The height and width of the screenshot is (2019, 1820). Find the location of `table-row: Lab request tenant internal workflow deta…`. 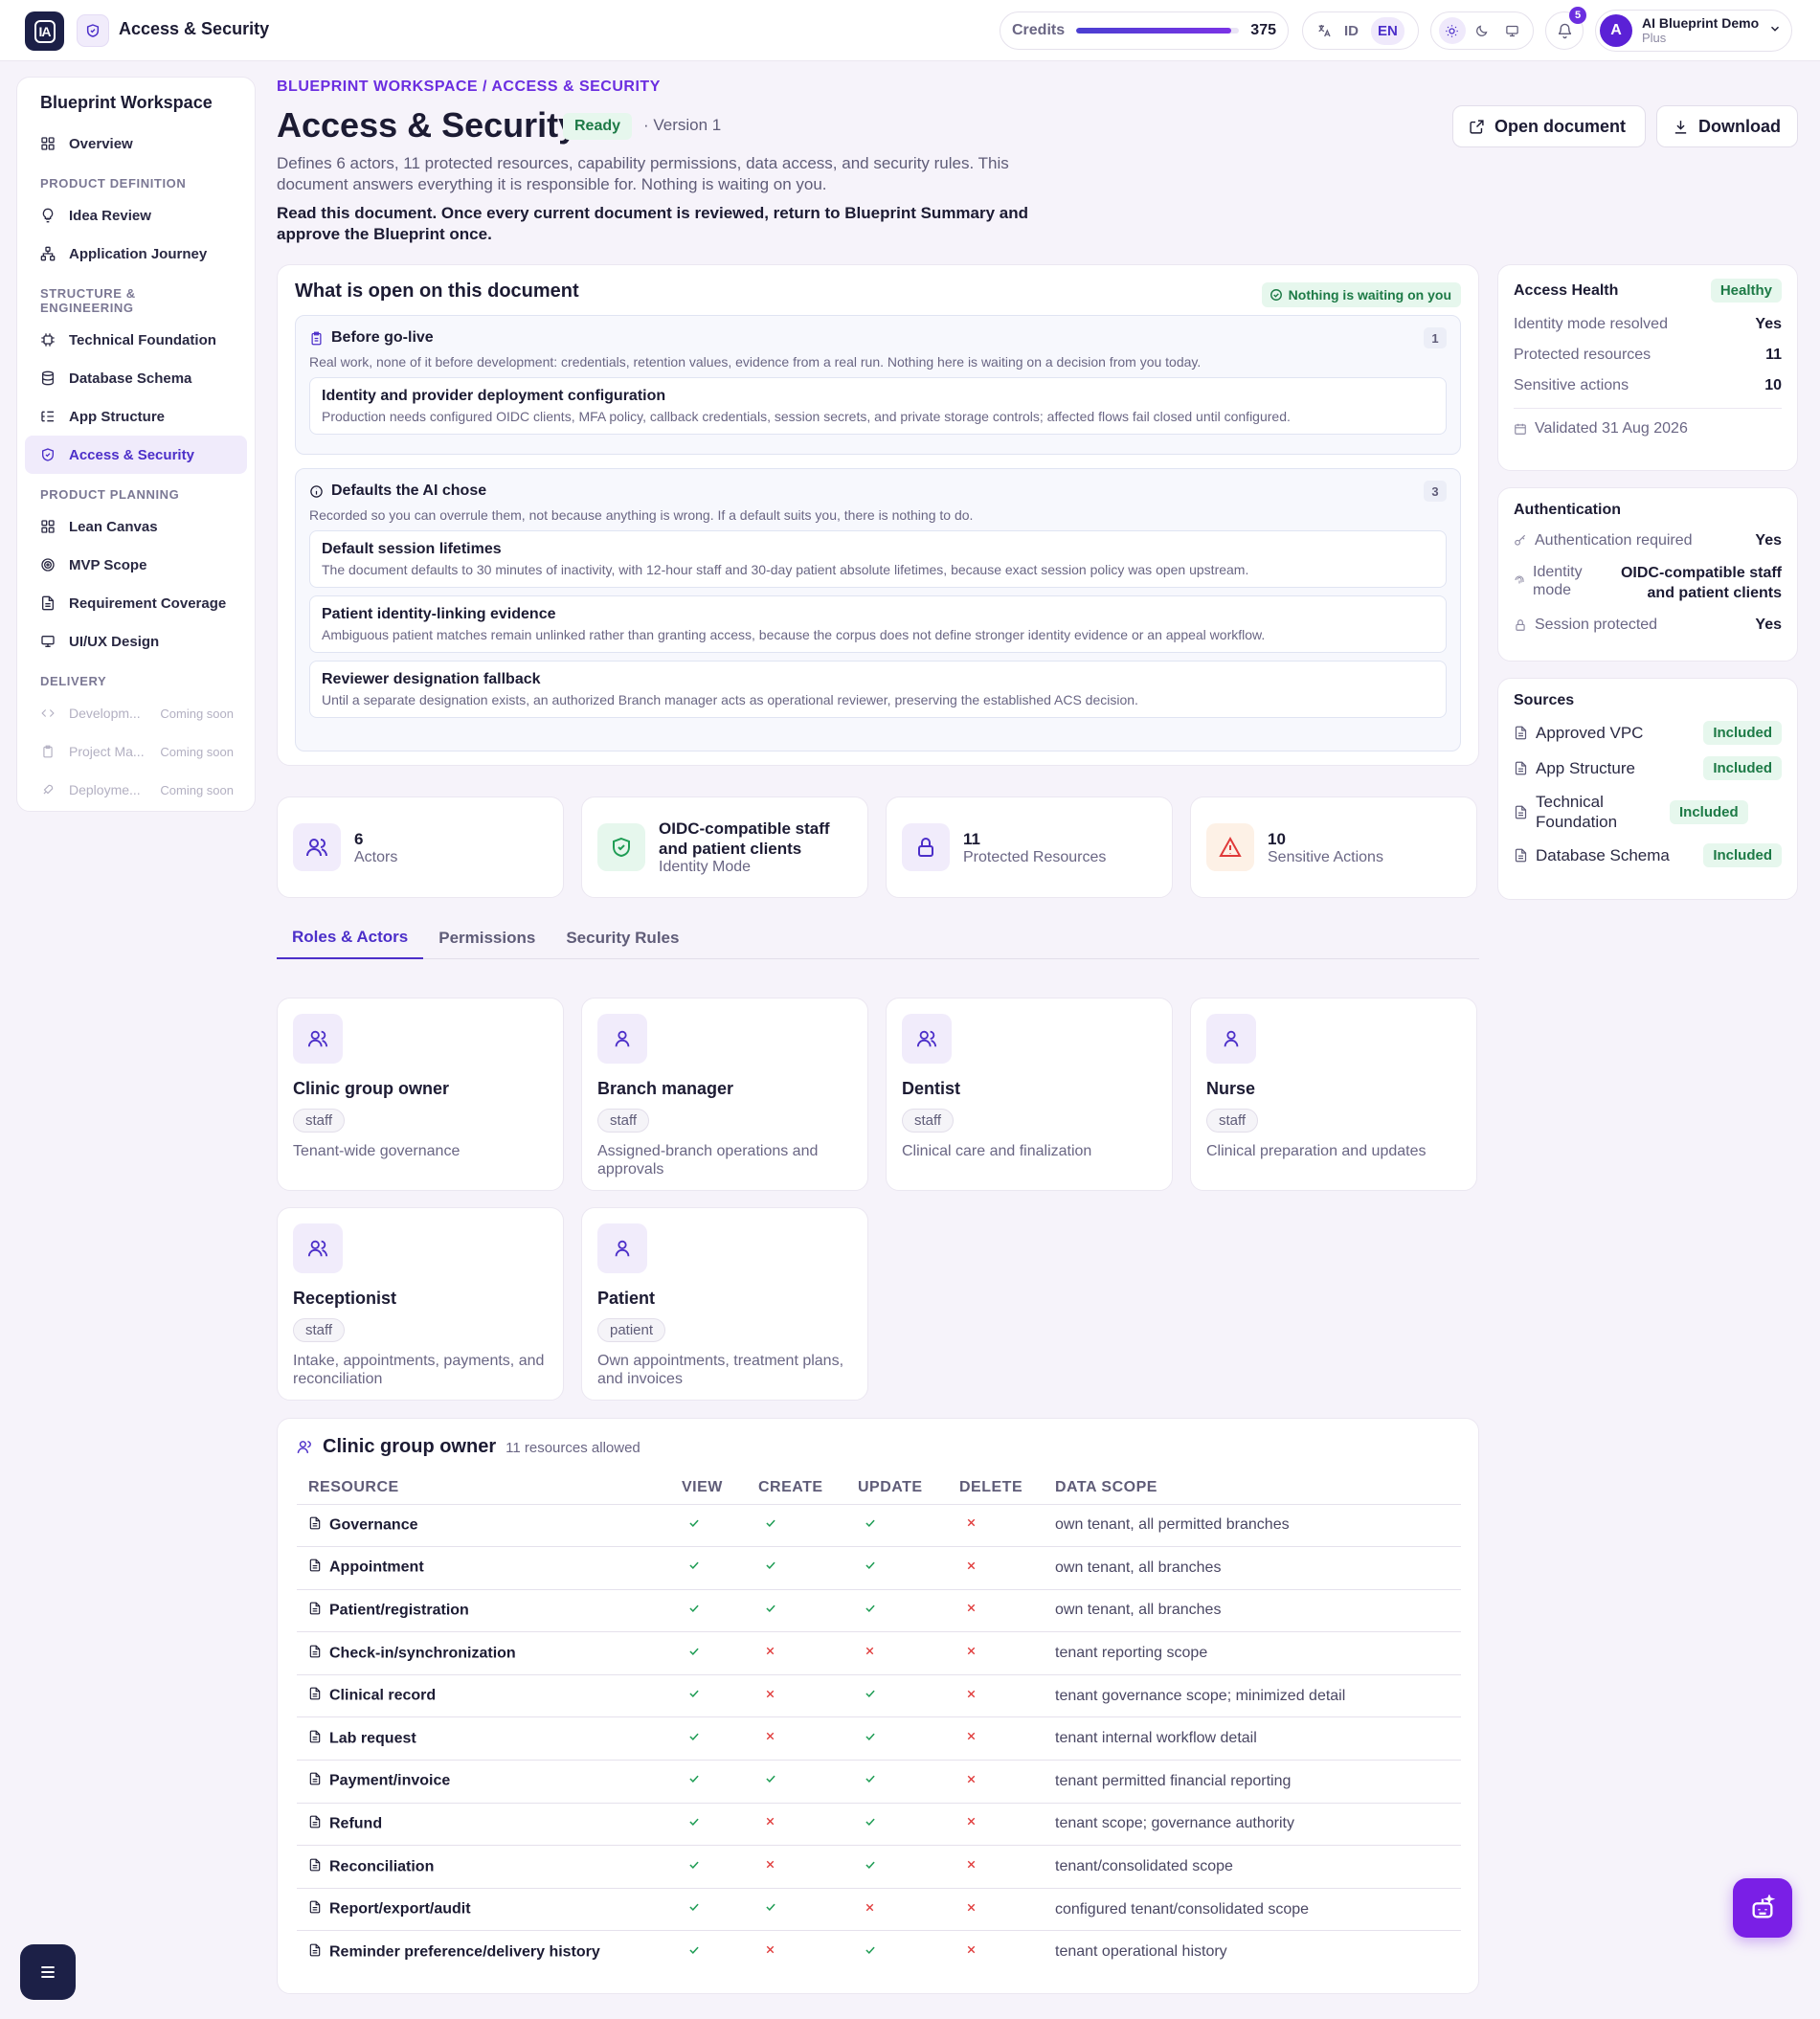

table-row: Lab request tenant internal workflow deta… is located at coordinates (879, 1739).